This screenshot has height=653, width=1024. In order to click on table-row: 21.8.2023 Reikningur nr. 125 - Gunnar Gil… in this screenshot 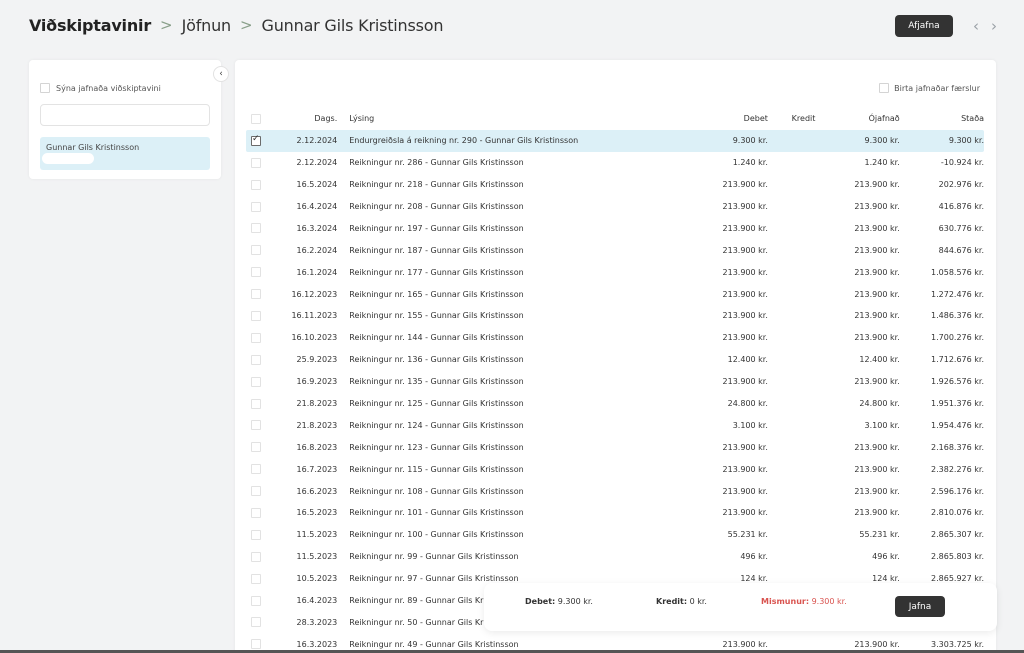, I will do `click(615, 404)`.